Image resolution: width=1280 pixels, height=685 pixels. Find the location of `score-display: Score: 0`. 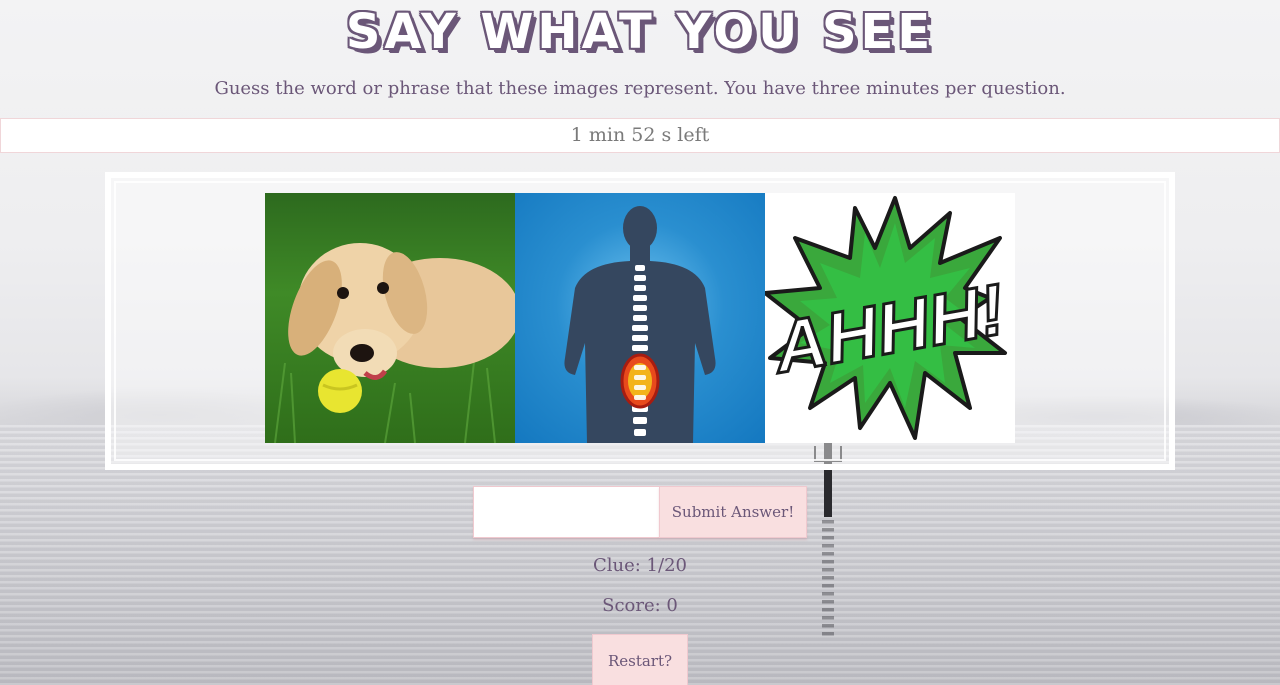

score-display: Score: 0 is located at coordinates (640, 605).